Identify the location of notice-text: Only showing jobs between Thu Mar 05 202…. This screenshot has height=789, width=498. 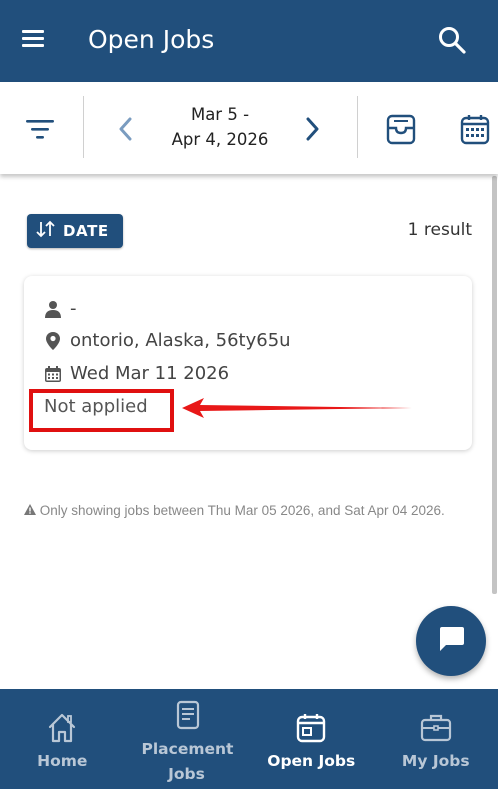
(242, 510).